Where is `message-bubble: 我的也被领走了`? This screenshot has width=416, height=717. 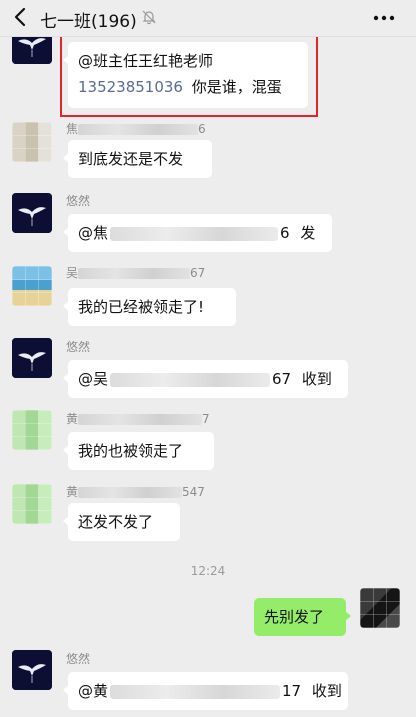
message-bubble: 我的也被领走了 is located at coordinates (138, 451).